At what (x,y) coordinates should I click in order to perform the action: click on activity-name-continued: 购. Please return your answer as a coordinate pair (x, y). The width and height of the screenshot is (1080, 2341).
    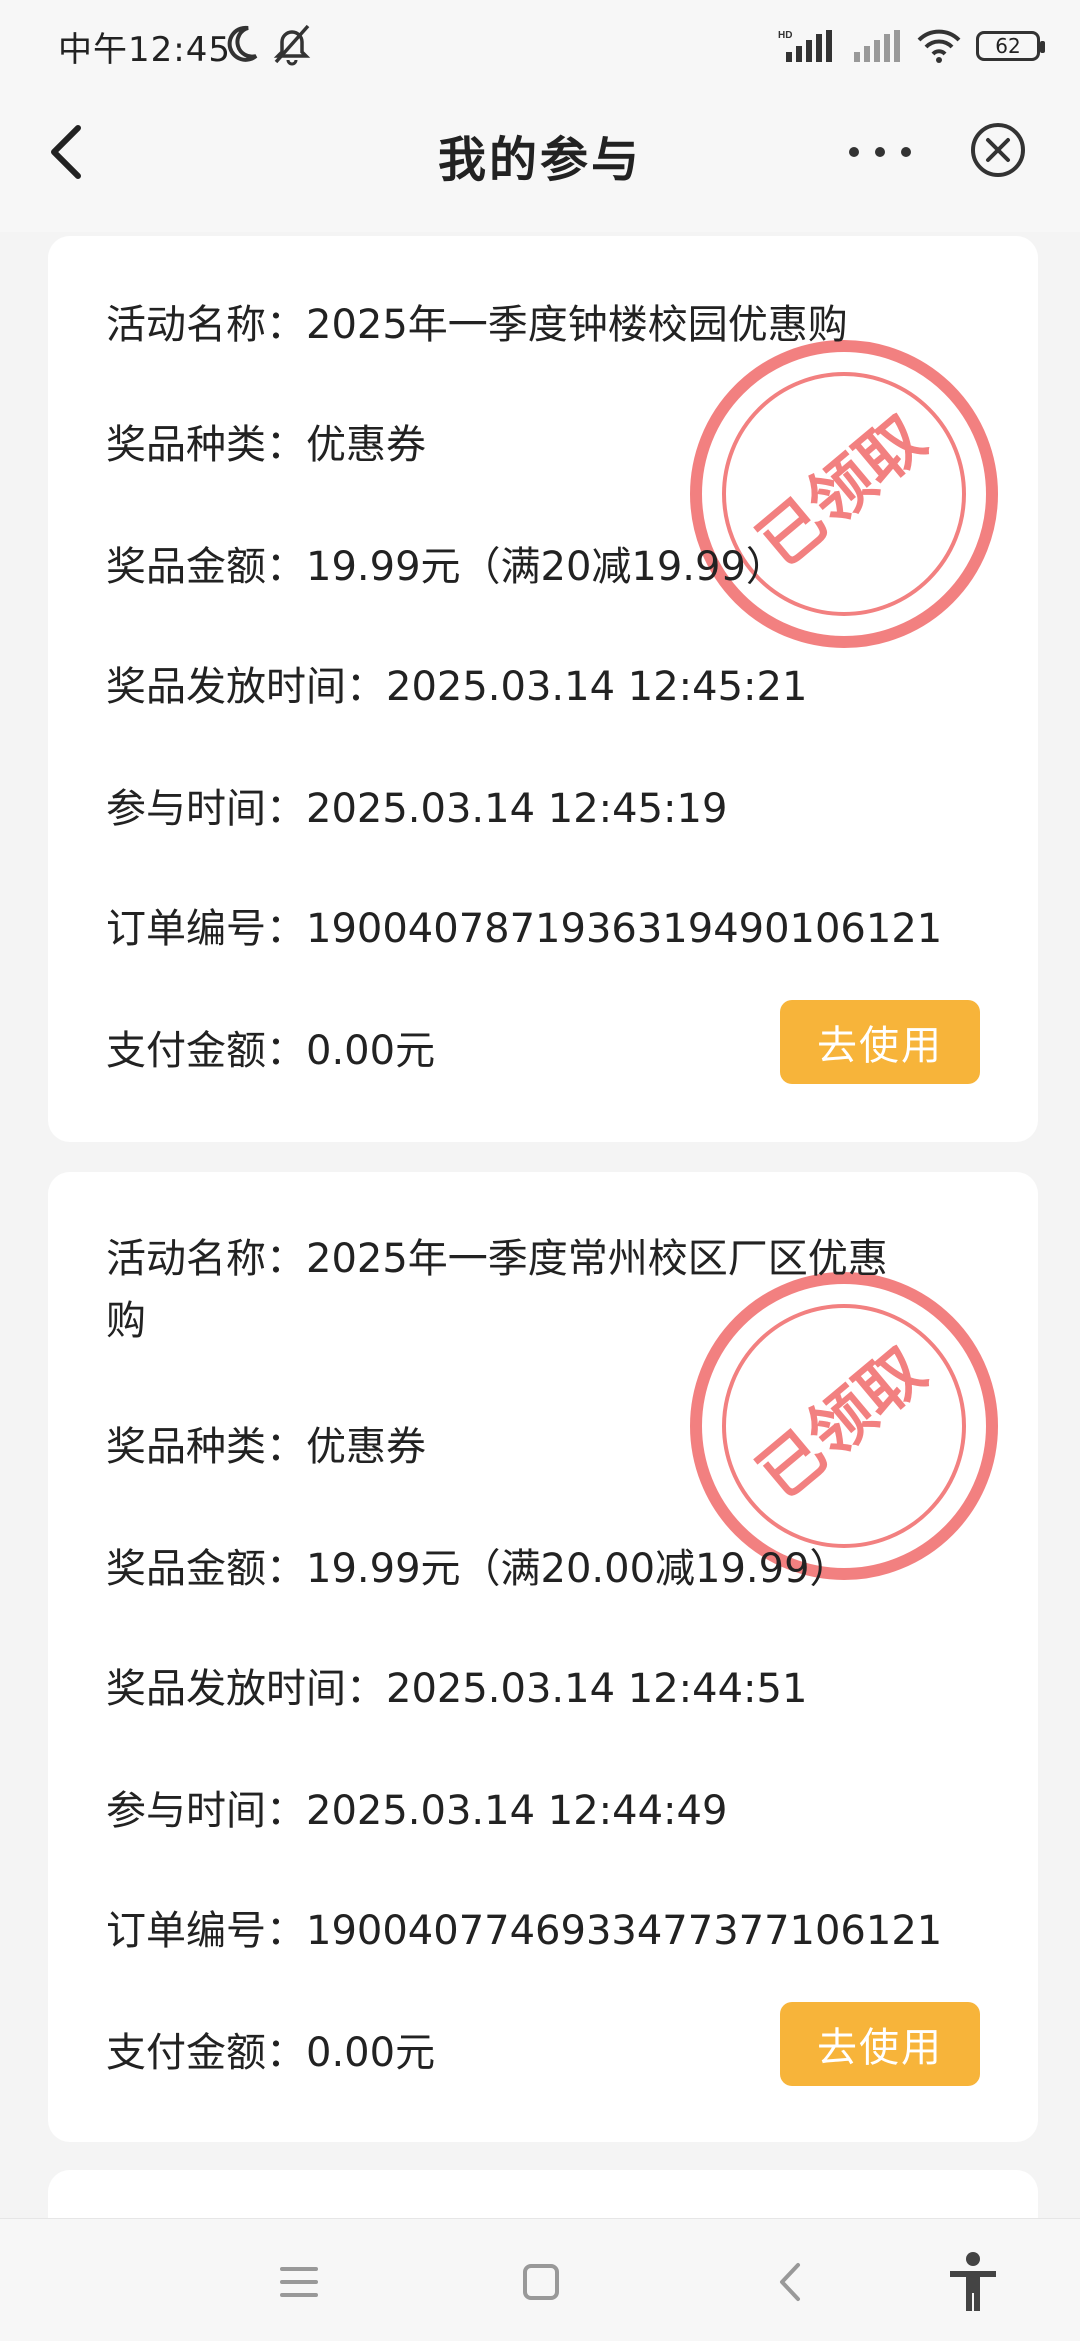
    Looking at the image, I should click on (126, 1321).